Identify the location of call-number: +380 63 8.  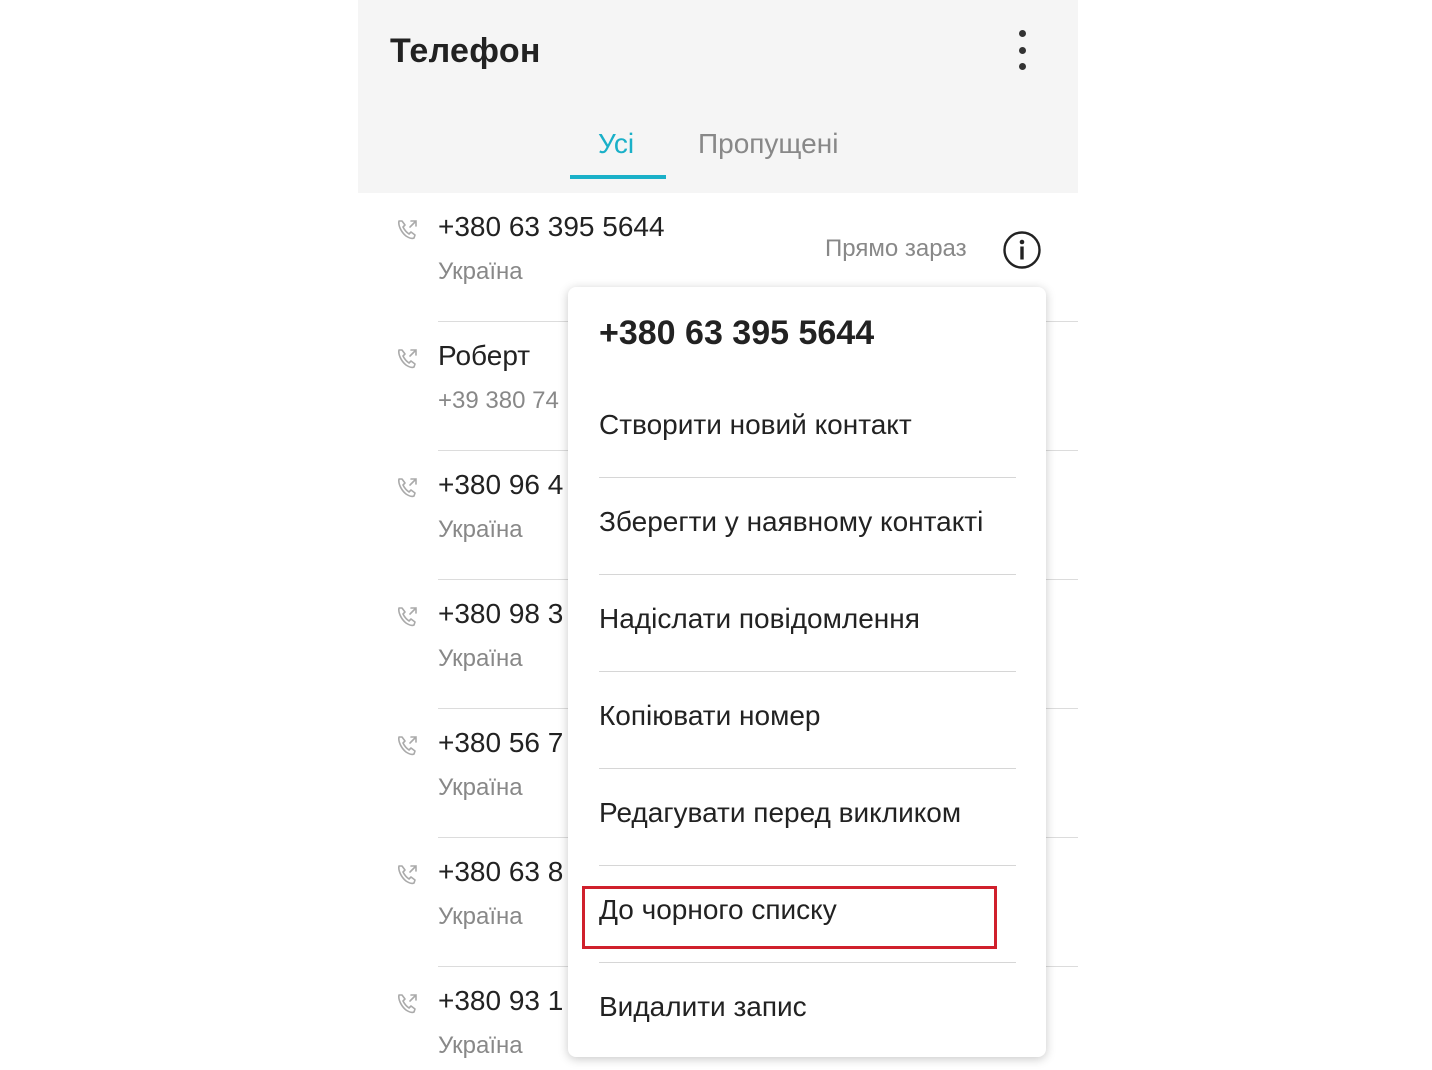
(501, 871).